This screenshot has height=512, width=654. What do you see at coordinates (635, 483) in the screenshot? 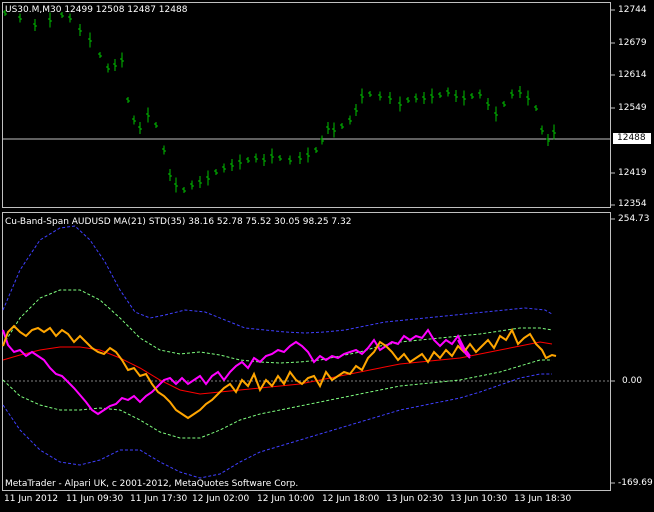
I see `indicator-min-label: -169.69` at bounding box center [635, 483].